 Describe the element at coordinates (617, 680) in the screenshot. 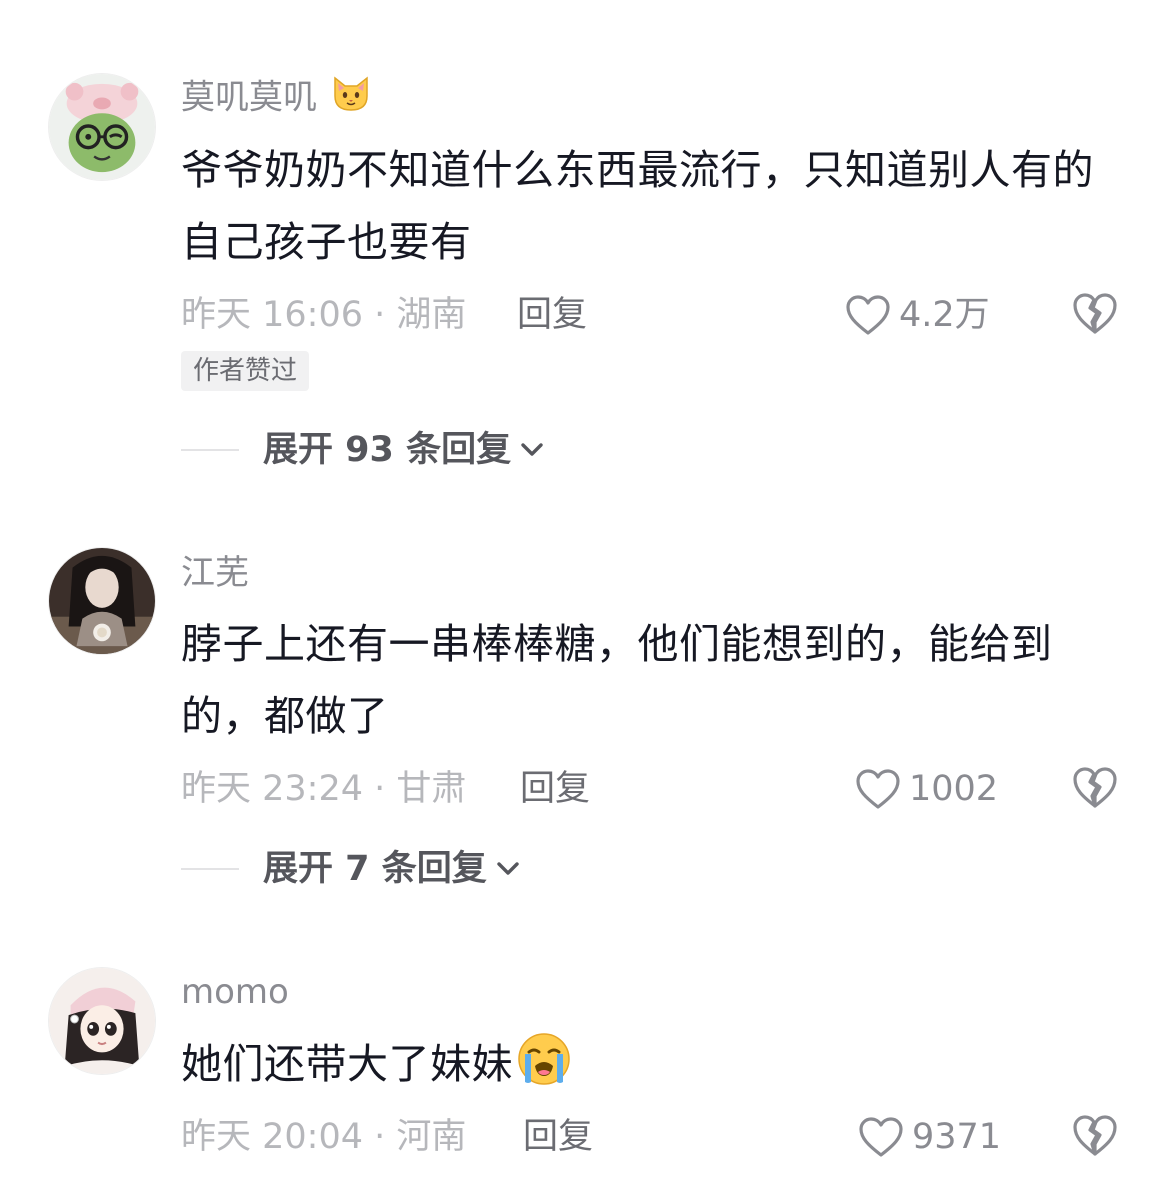

I see `comment-text: 脖子上还有一串棒棒糖，他们能想到的，能给到的，都做了` at that location.